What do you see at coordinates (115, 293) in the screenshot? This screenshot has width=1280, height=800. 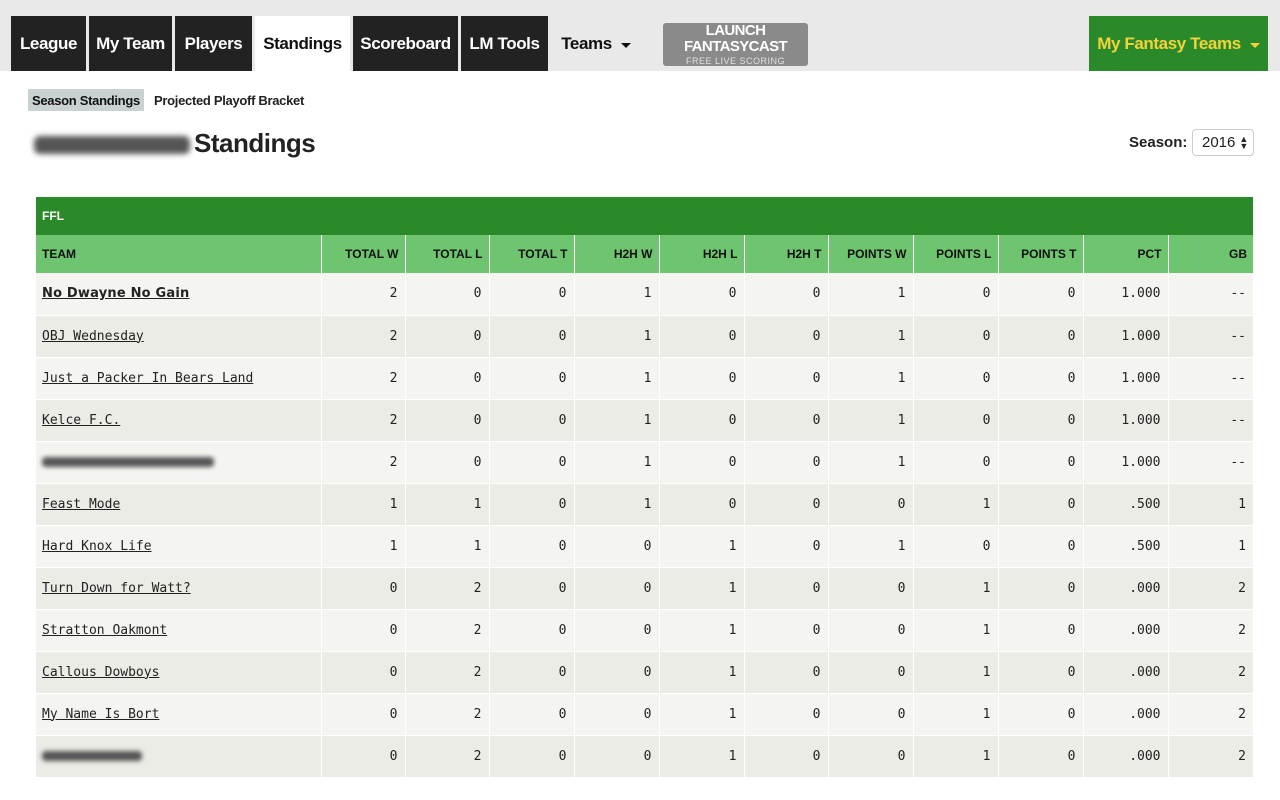 I see `team-link: No Dwayne No Gain` at bounding box center [115, 293].